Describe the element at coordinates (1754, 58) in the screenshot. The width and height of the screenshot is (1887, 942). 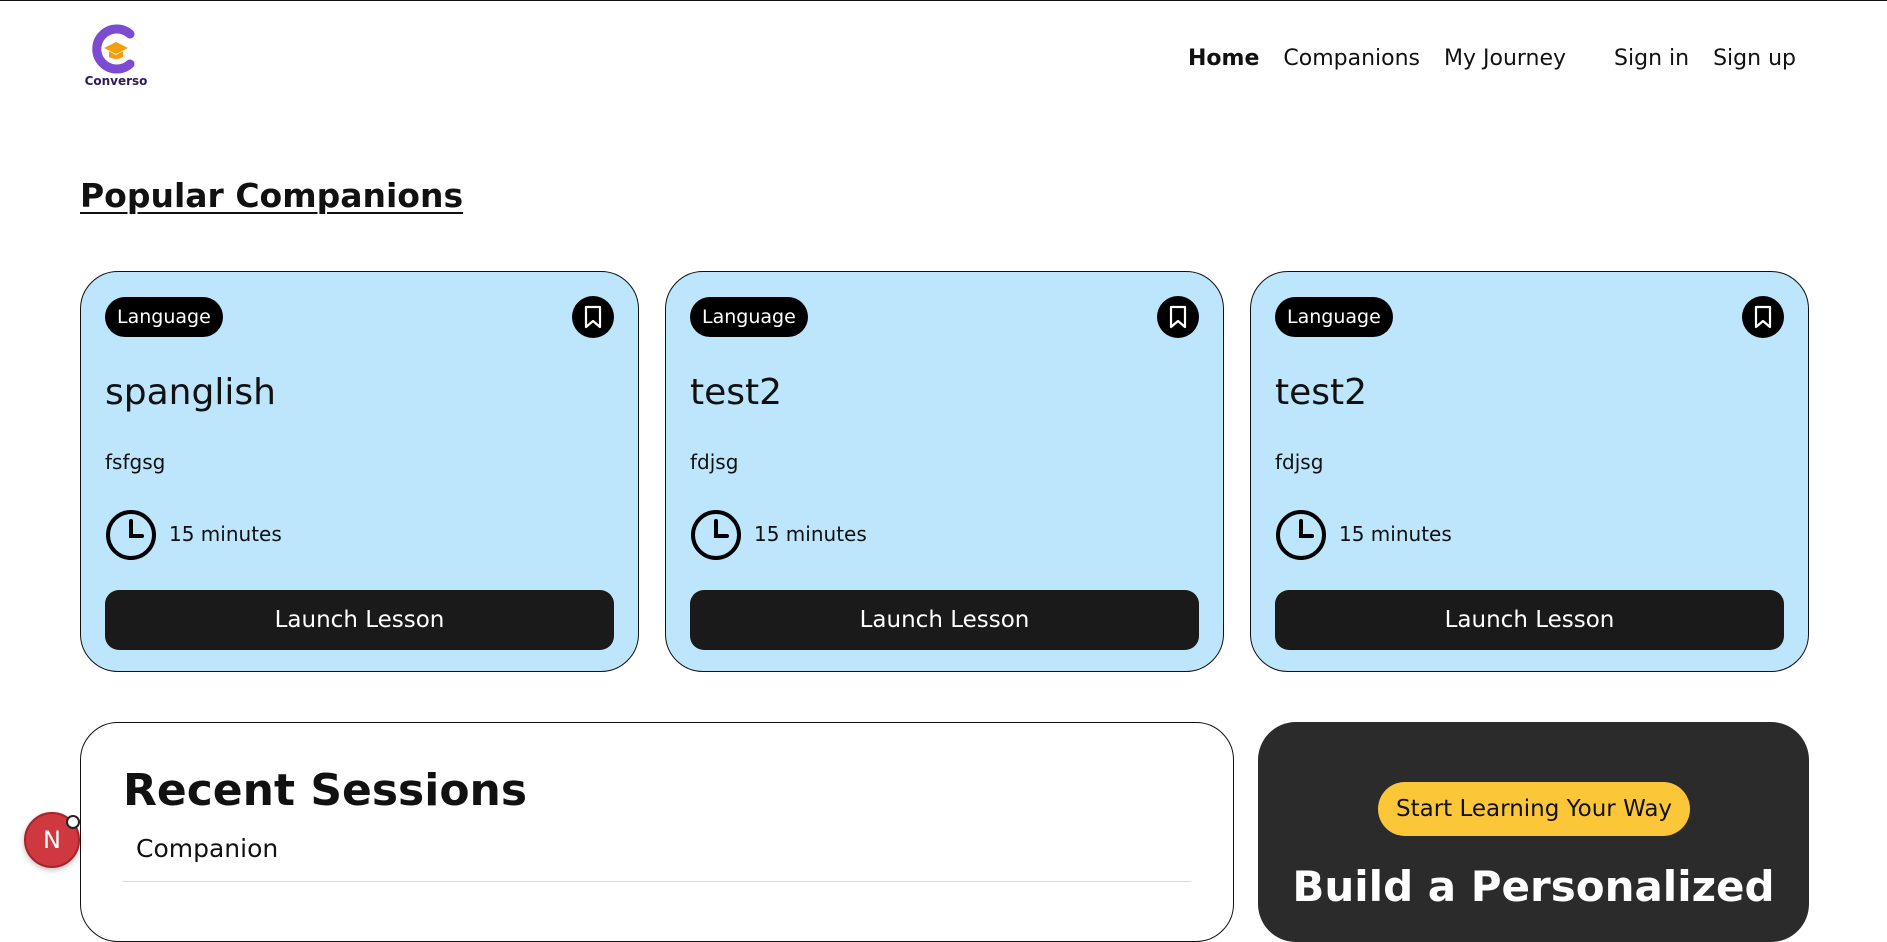
I see `sign-up-link: Sign up` at that location.